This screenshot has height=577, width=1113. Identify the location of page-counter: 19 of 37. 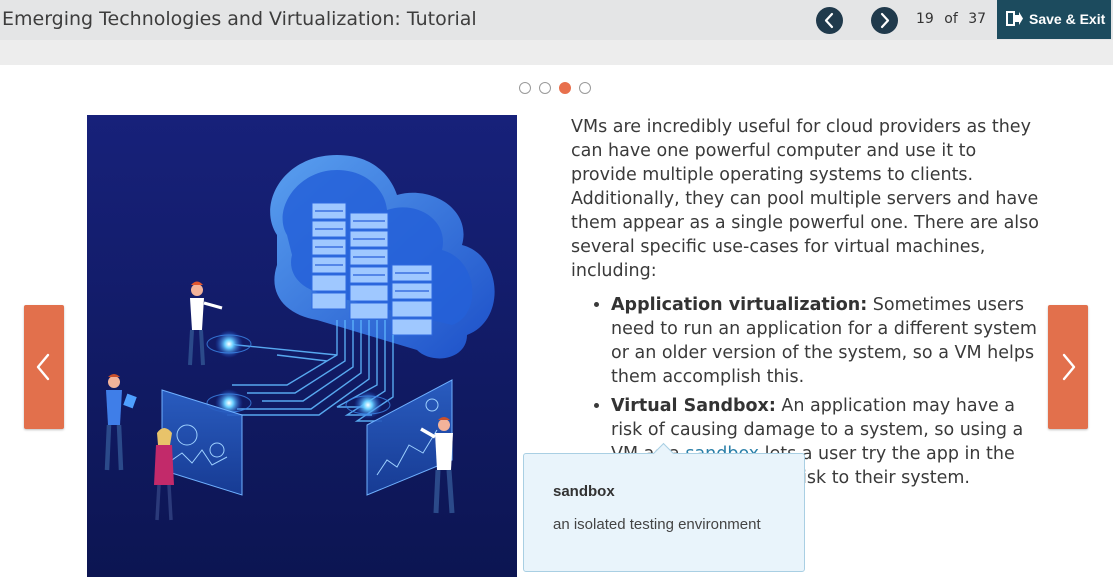
(954, 19).